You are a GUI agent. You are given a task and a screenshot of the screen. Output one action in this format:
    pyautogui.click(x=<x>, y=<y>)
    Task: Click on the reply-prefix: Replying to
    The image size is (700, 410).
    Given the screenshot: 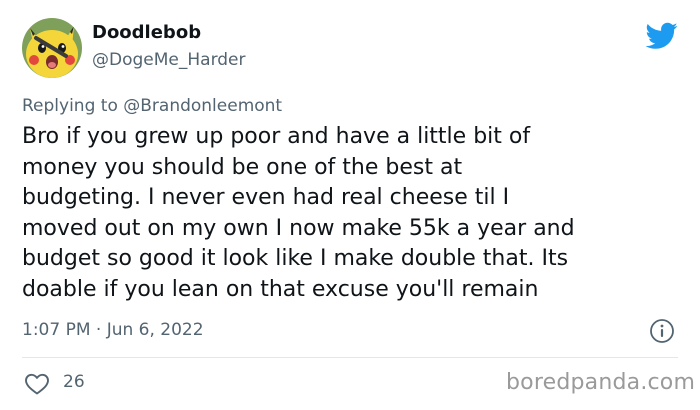 What is the action you would take?
    pyautogui.click(x=73, y=106)
    